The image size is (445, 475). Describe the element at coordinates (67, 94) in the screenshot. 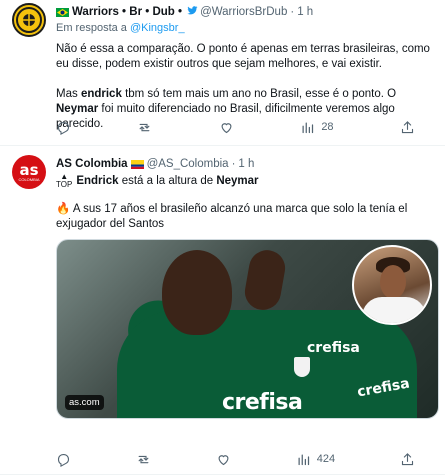

I see `text-segment: Mas` at that location.